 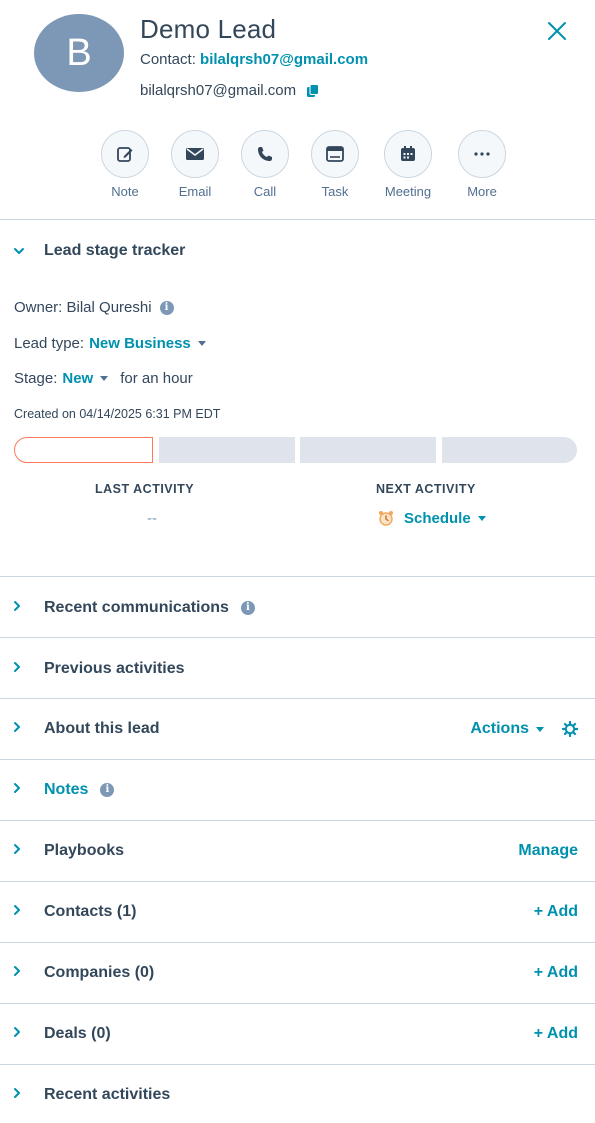 What do you see at coordinates (297, 1094) in the screenshot?
I see `section-recent-activities: Recent activities` at bounding box center [297, 1094].